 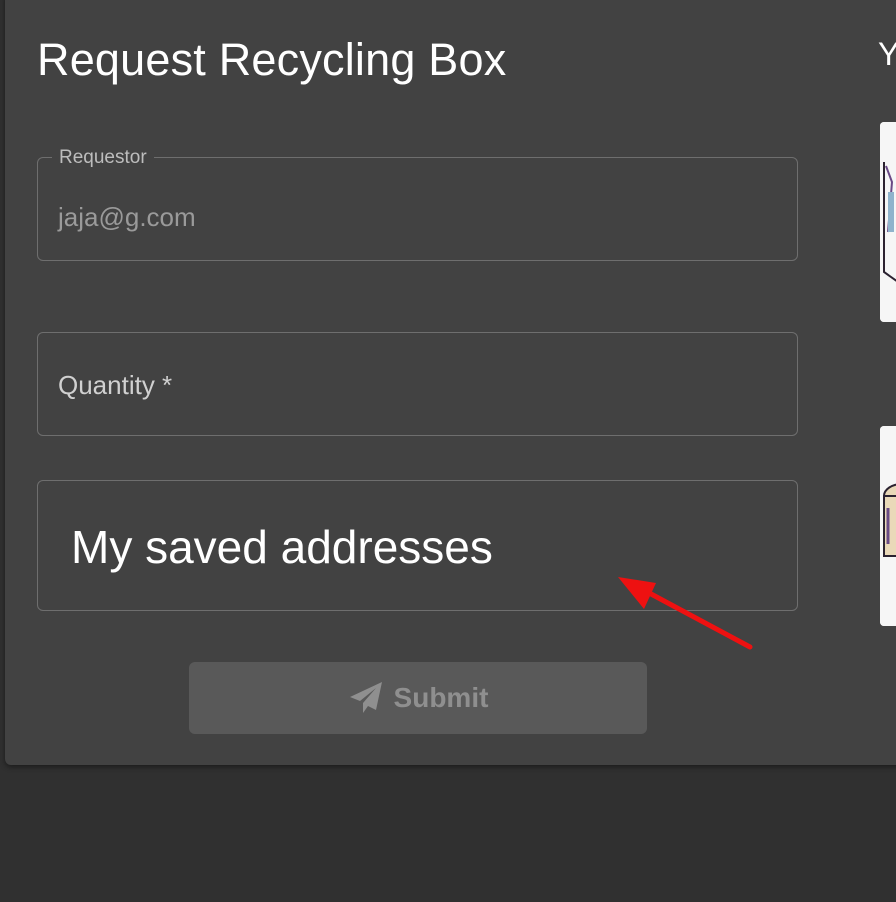 I want to click on saved-addresses-label: My saved addresses, so click(x=282, y=547).